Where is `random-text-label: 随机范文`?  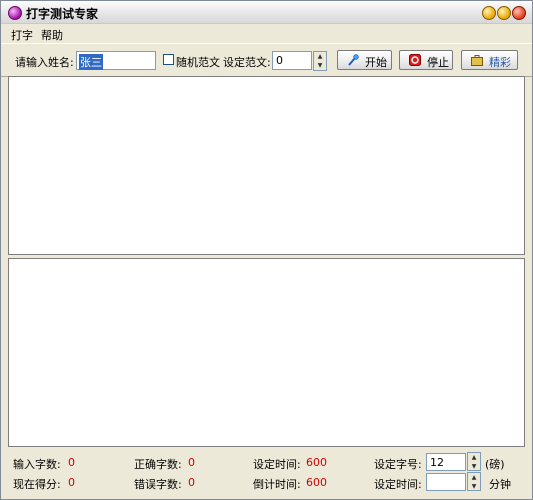 random-text-label: 随机范文 is located at coordinates (198, 62).